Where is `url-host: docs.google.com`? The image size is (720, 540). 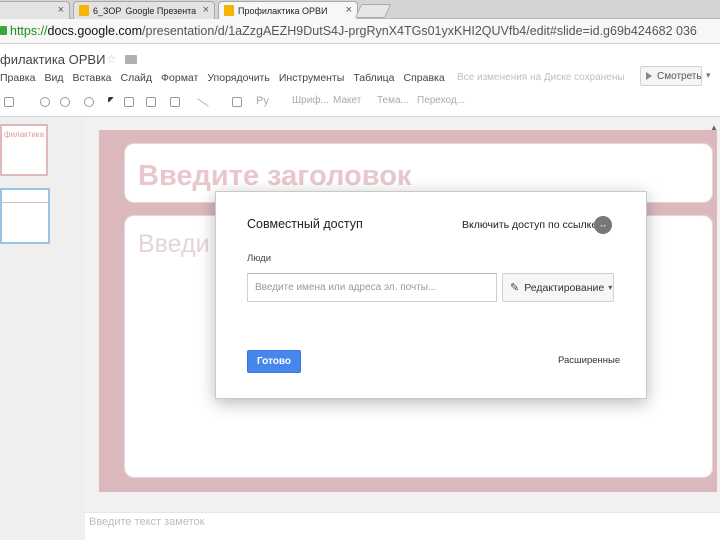
url-host: docs.google.com is located at coordinates (95, 31).